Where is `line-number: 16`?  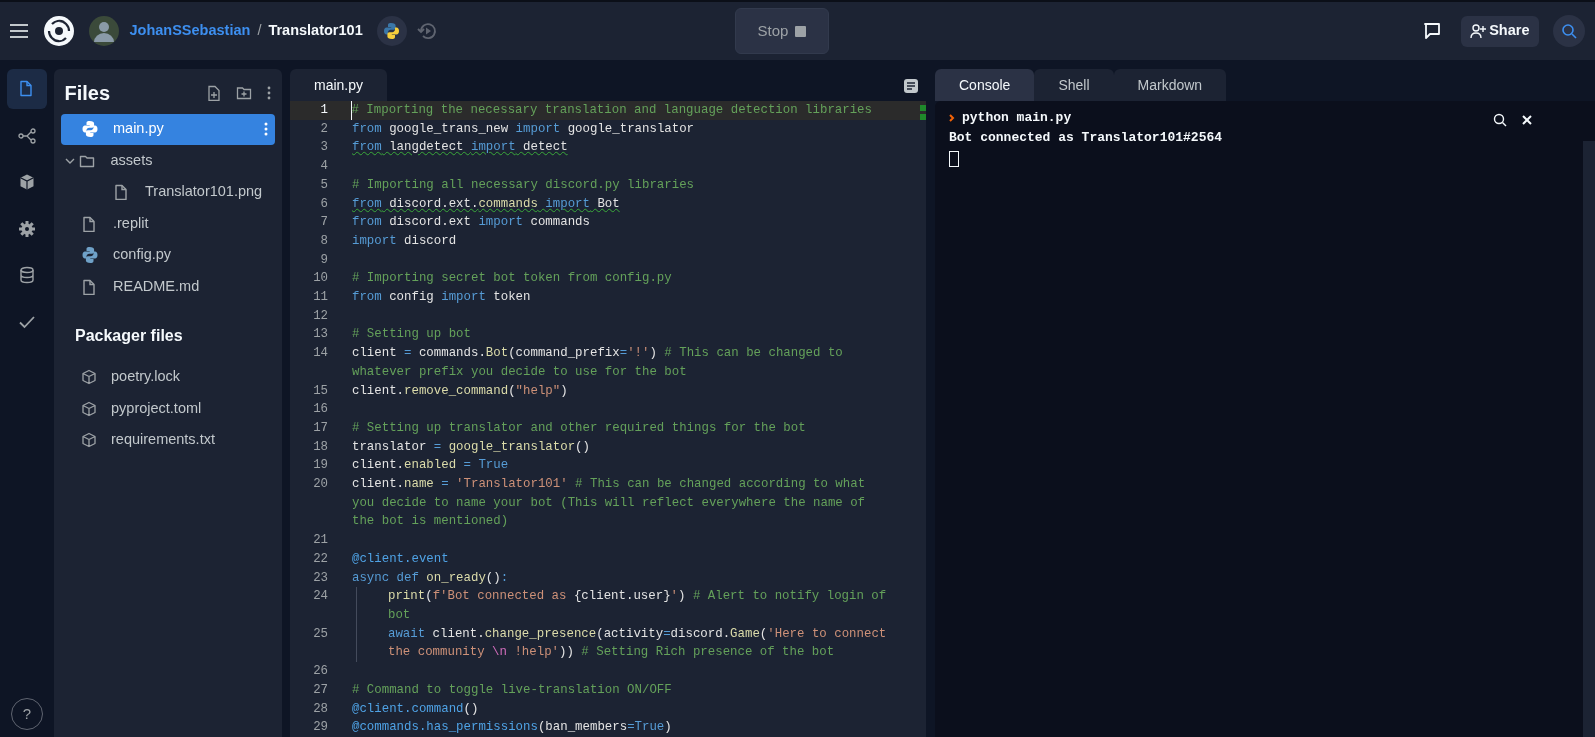 line-number: 16 is located at coordinates (320, 410).